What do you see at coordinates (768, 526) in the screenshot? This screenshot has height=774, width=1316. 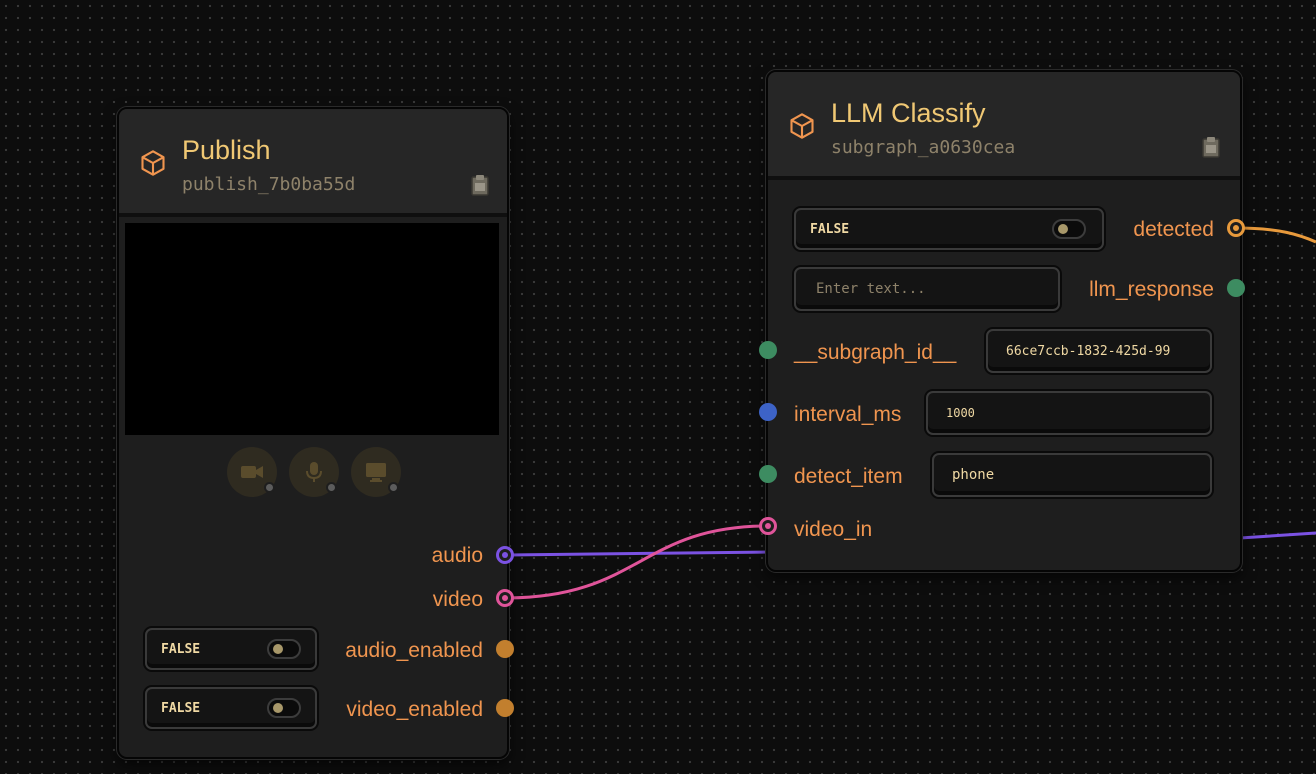 I see `video-in-input-port` at bounding box center [768, 526].